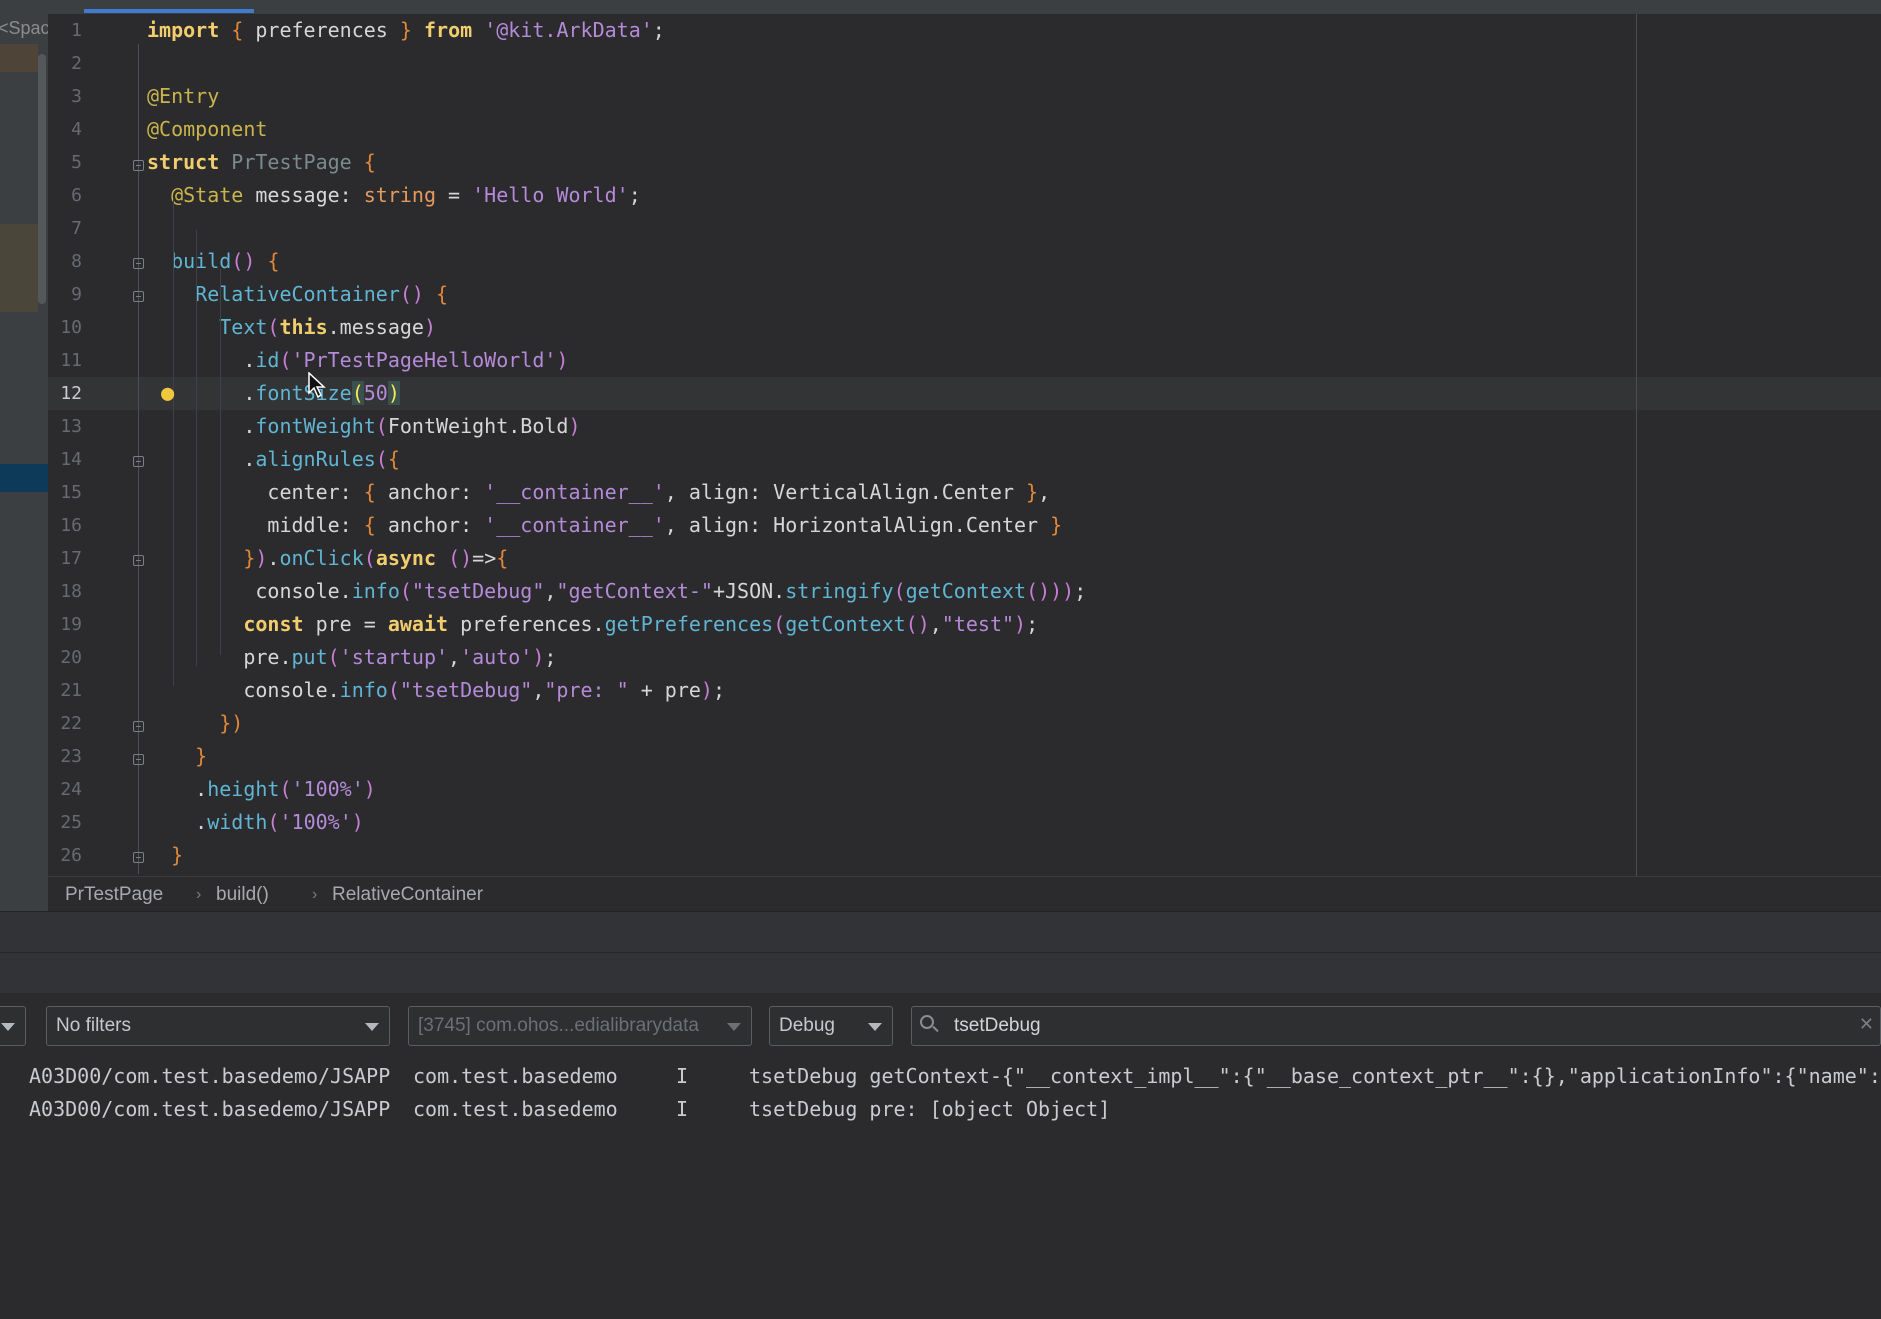 This screenshot has height=1319, width=1881. Describe the element at coordinates (65, 723) in the screenshot. I see `line-number: 22` at that location.